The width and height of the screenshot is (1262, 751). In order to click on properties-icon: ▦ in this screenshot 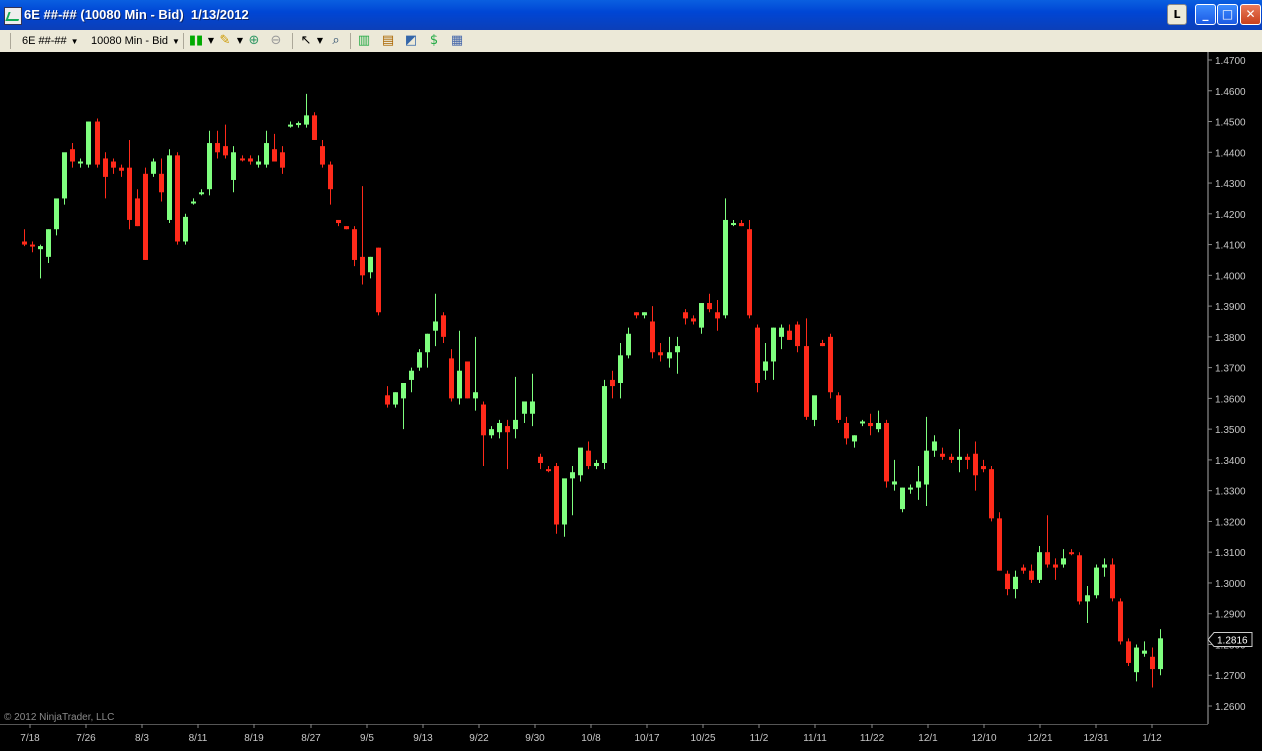, I will do `click(457, 41)`.